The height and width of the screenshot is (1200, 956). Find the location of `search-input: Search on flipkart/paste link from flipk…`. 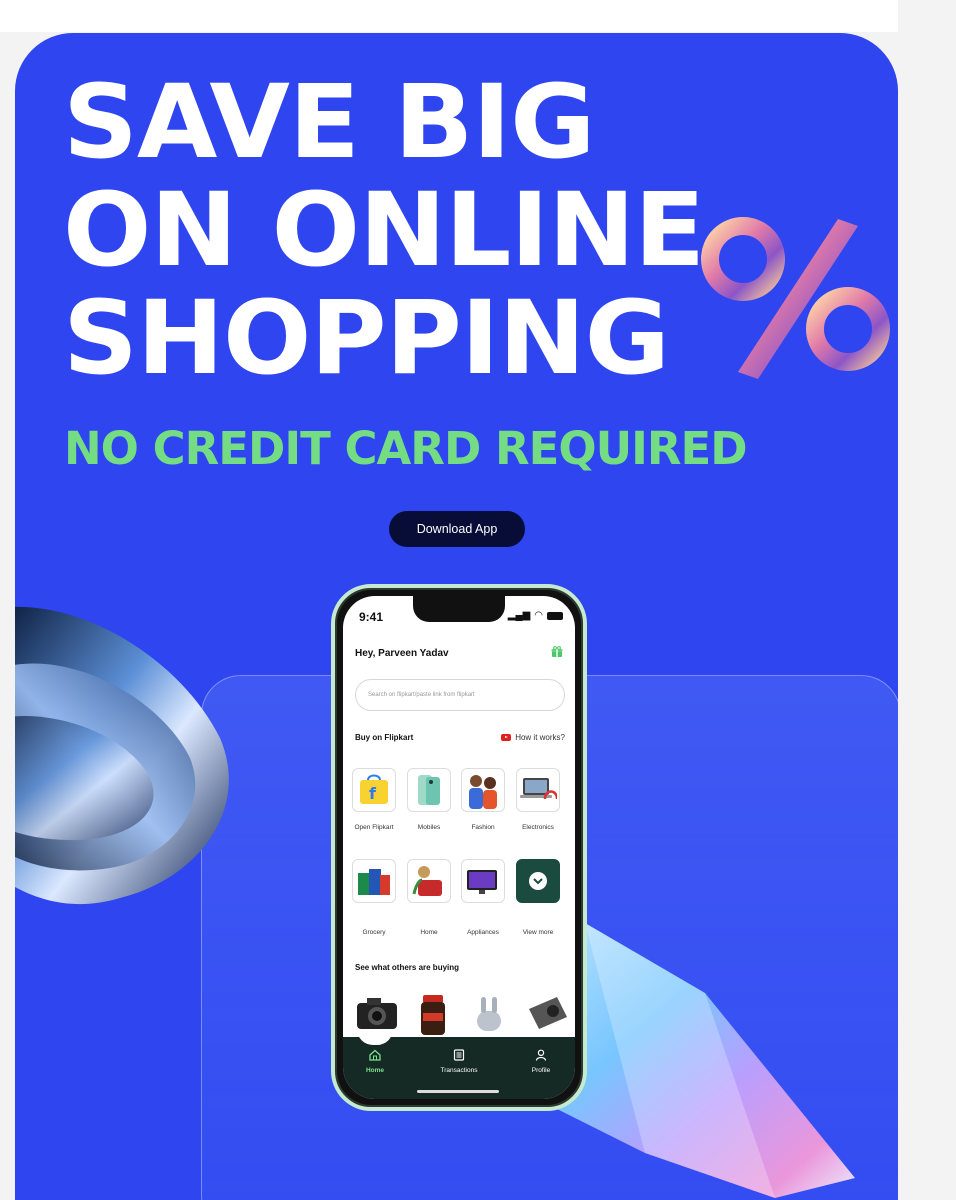

search-input: Search on flipkart/paste link from flipk… is located at coordinates (460, 695).